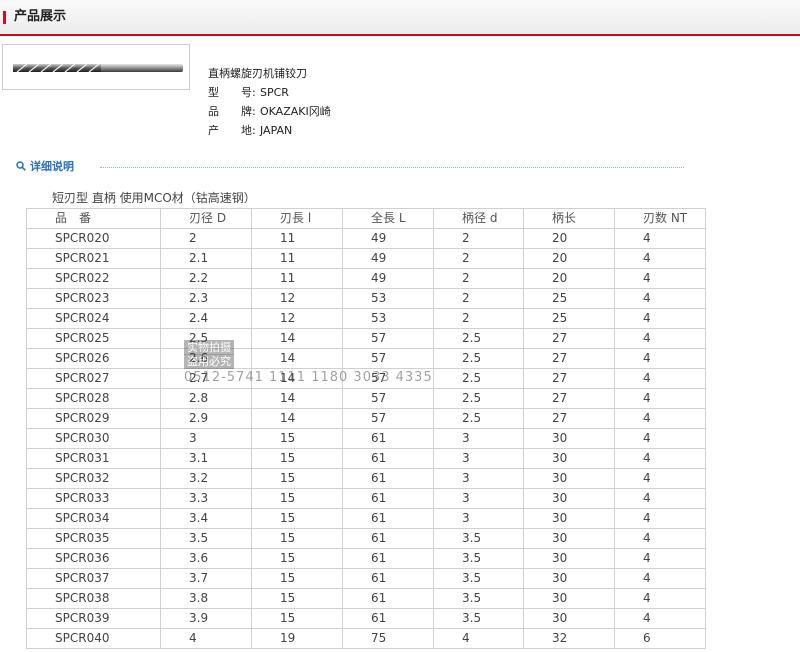 This screenshot has height=652, width=800. Describe the element at coordinates (366, 418) in the screenshot. I see `table-row: SPCR029 2.9 14 57 2.5 27 4` at that location.